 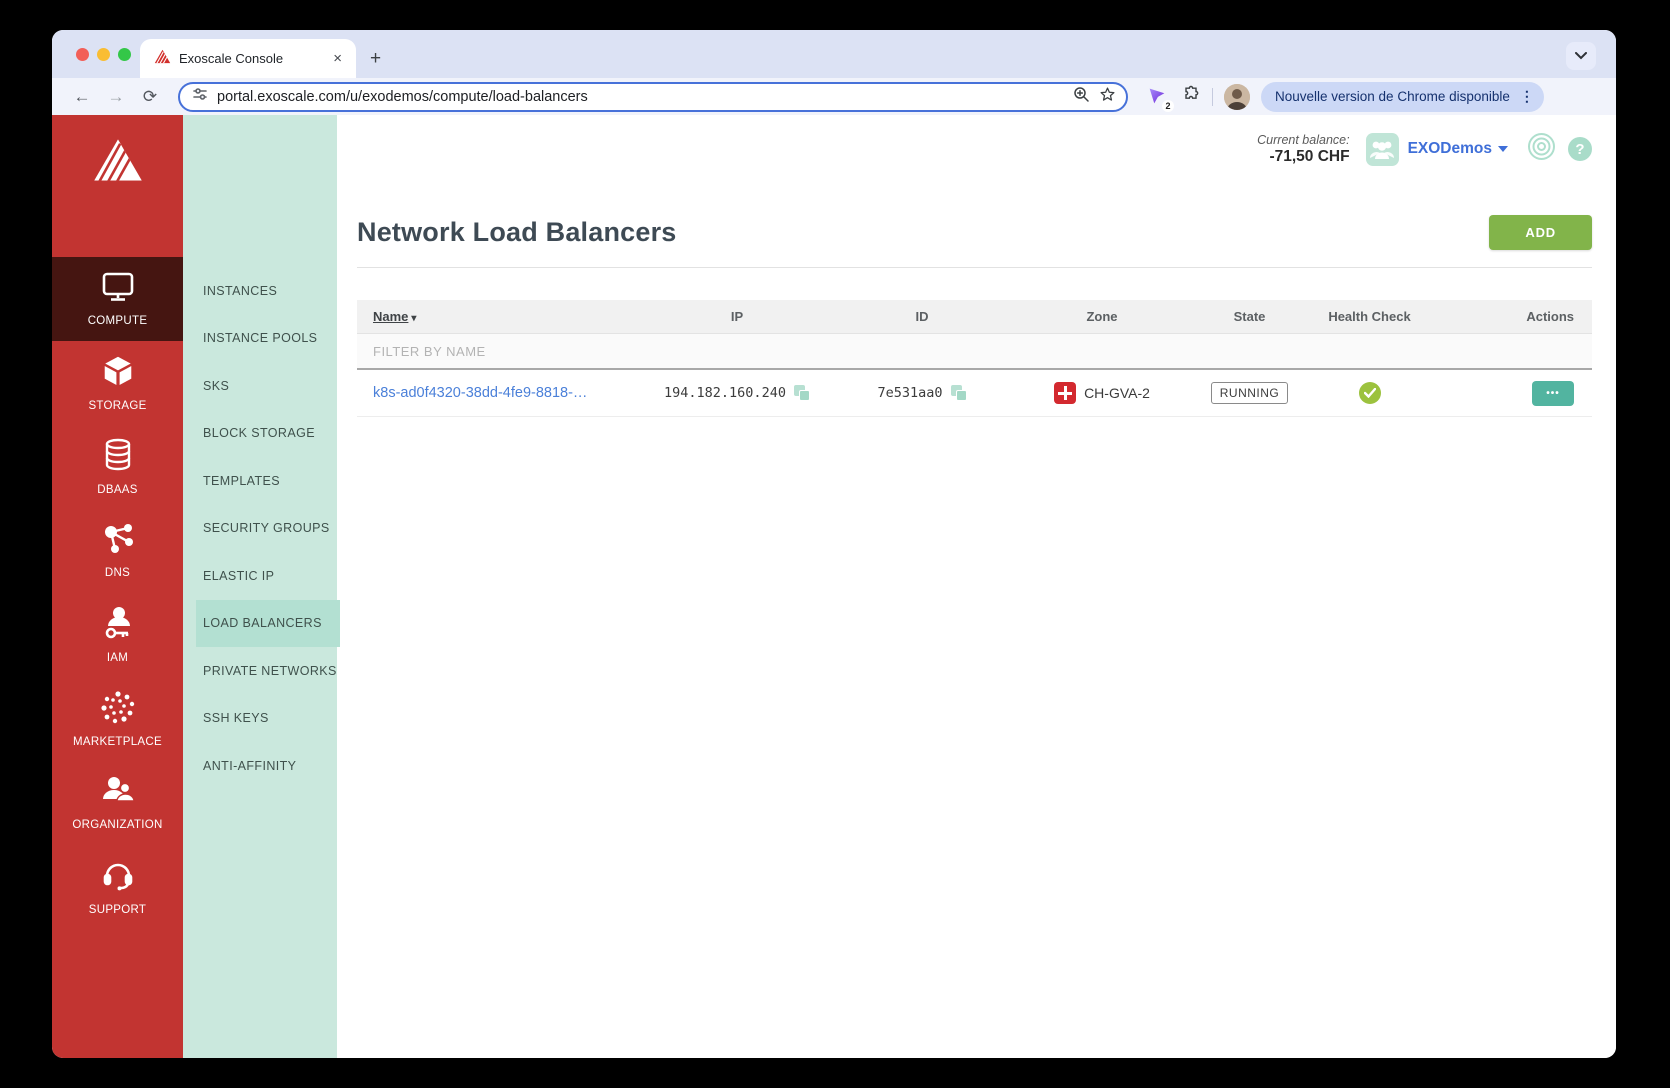 I want to click on column-header-ip: IP, so click(x=737, y=316).